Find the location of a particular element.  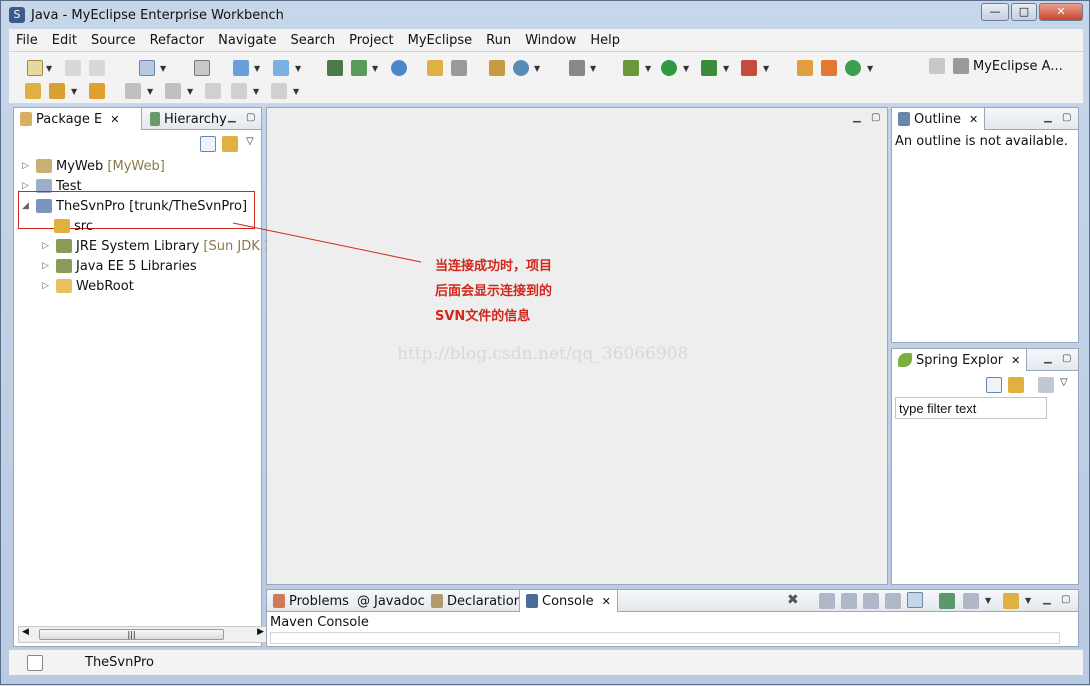

tree-item-src: src is located at coordinates (73, 226).